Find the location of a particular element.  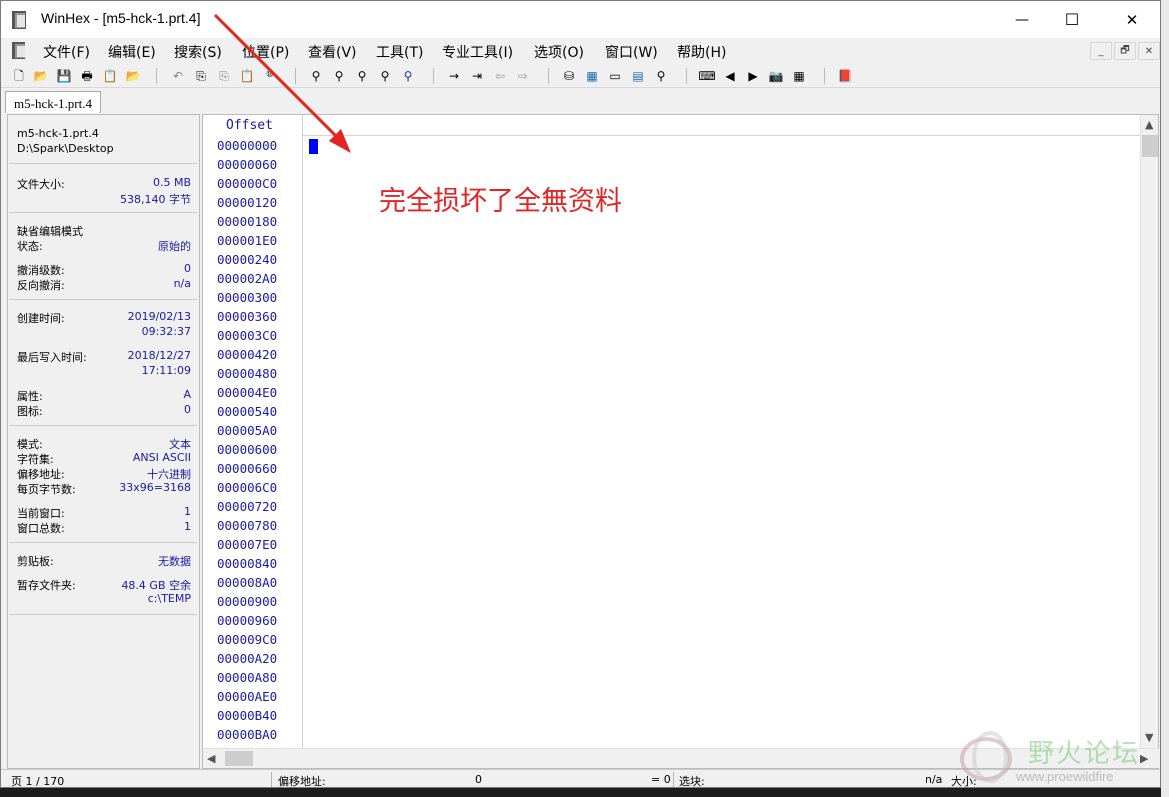

undo-icon: ↶ is located at coordinates (178, 75).